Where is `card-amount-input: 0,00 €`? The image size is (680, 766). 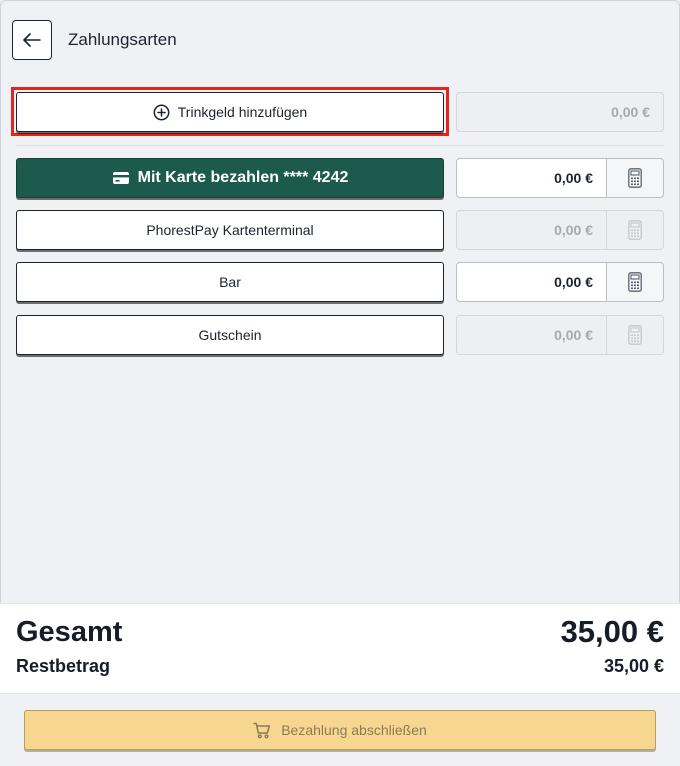 card-amount-input: 0,00 € is located at coordinates (531, 178).